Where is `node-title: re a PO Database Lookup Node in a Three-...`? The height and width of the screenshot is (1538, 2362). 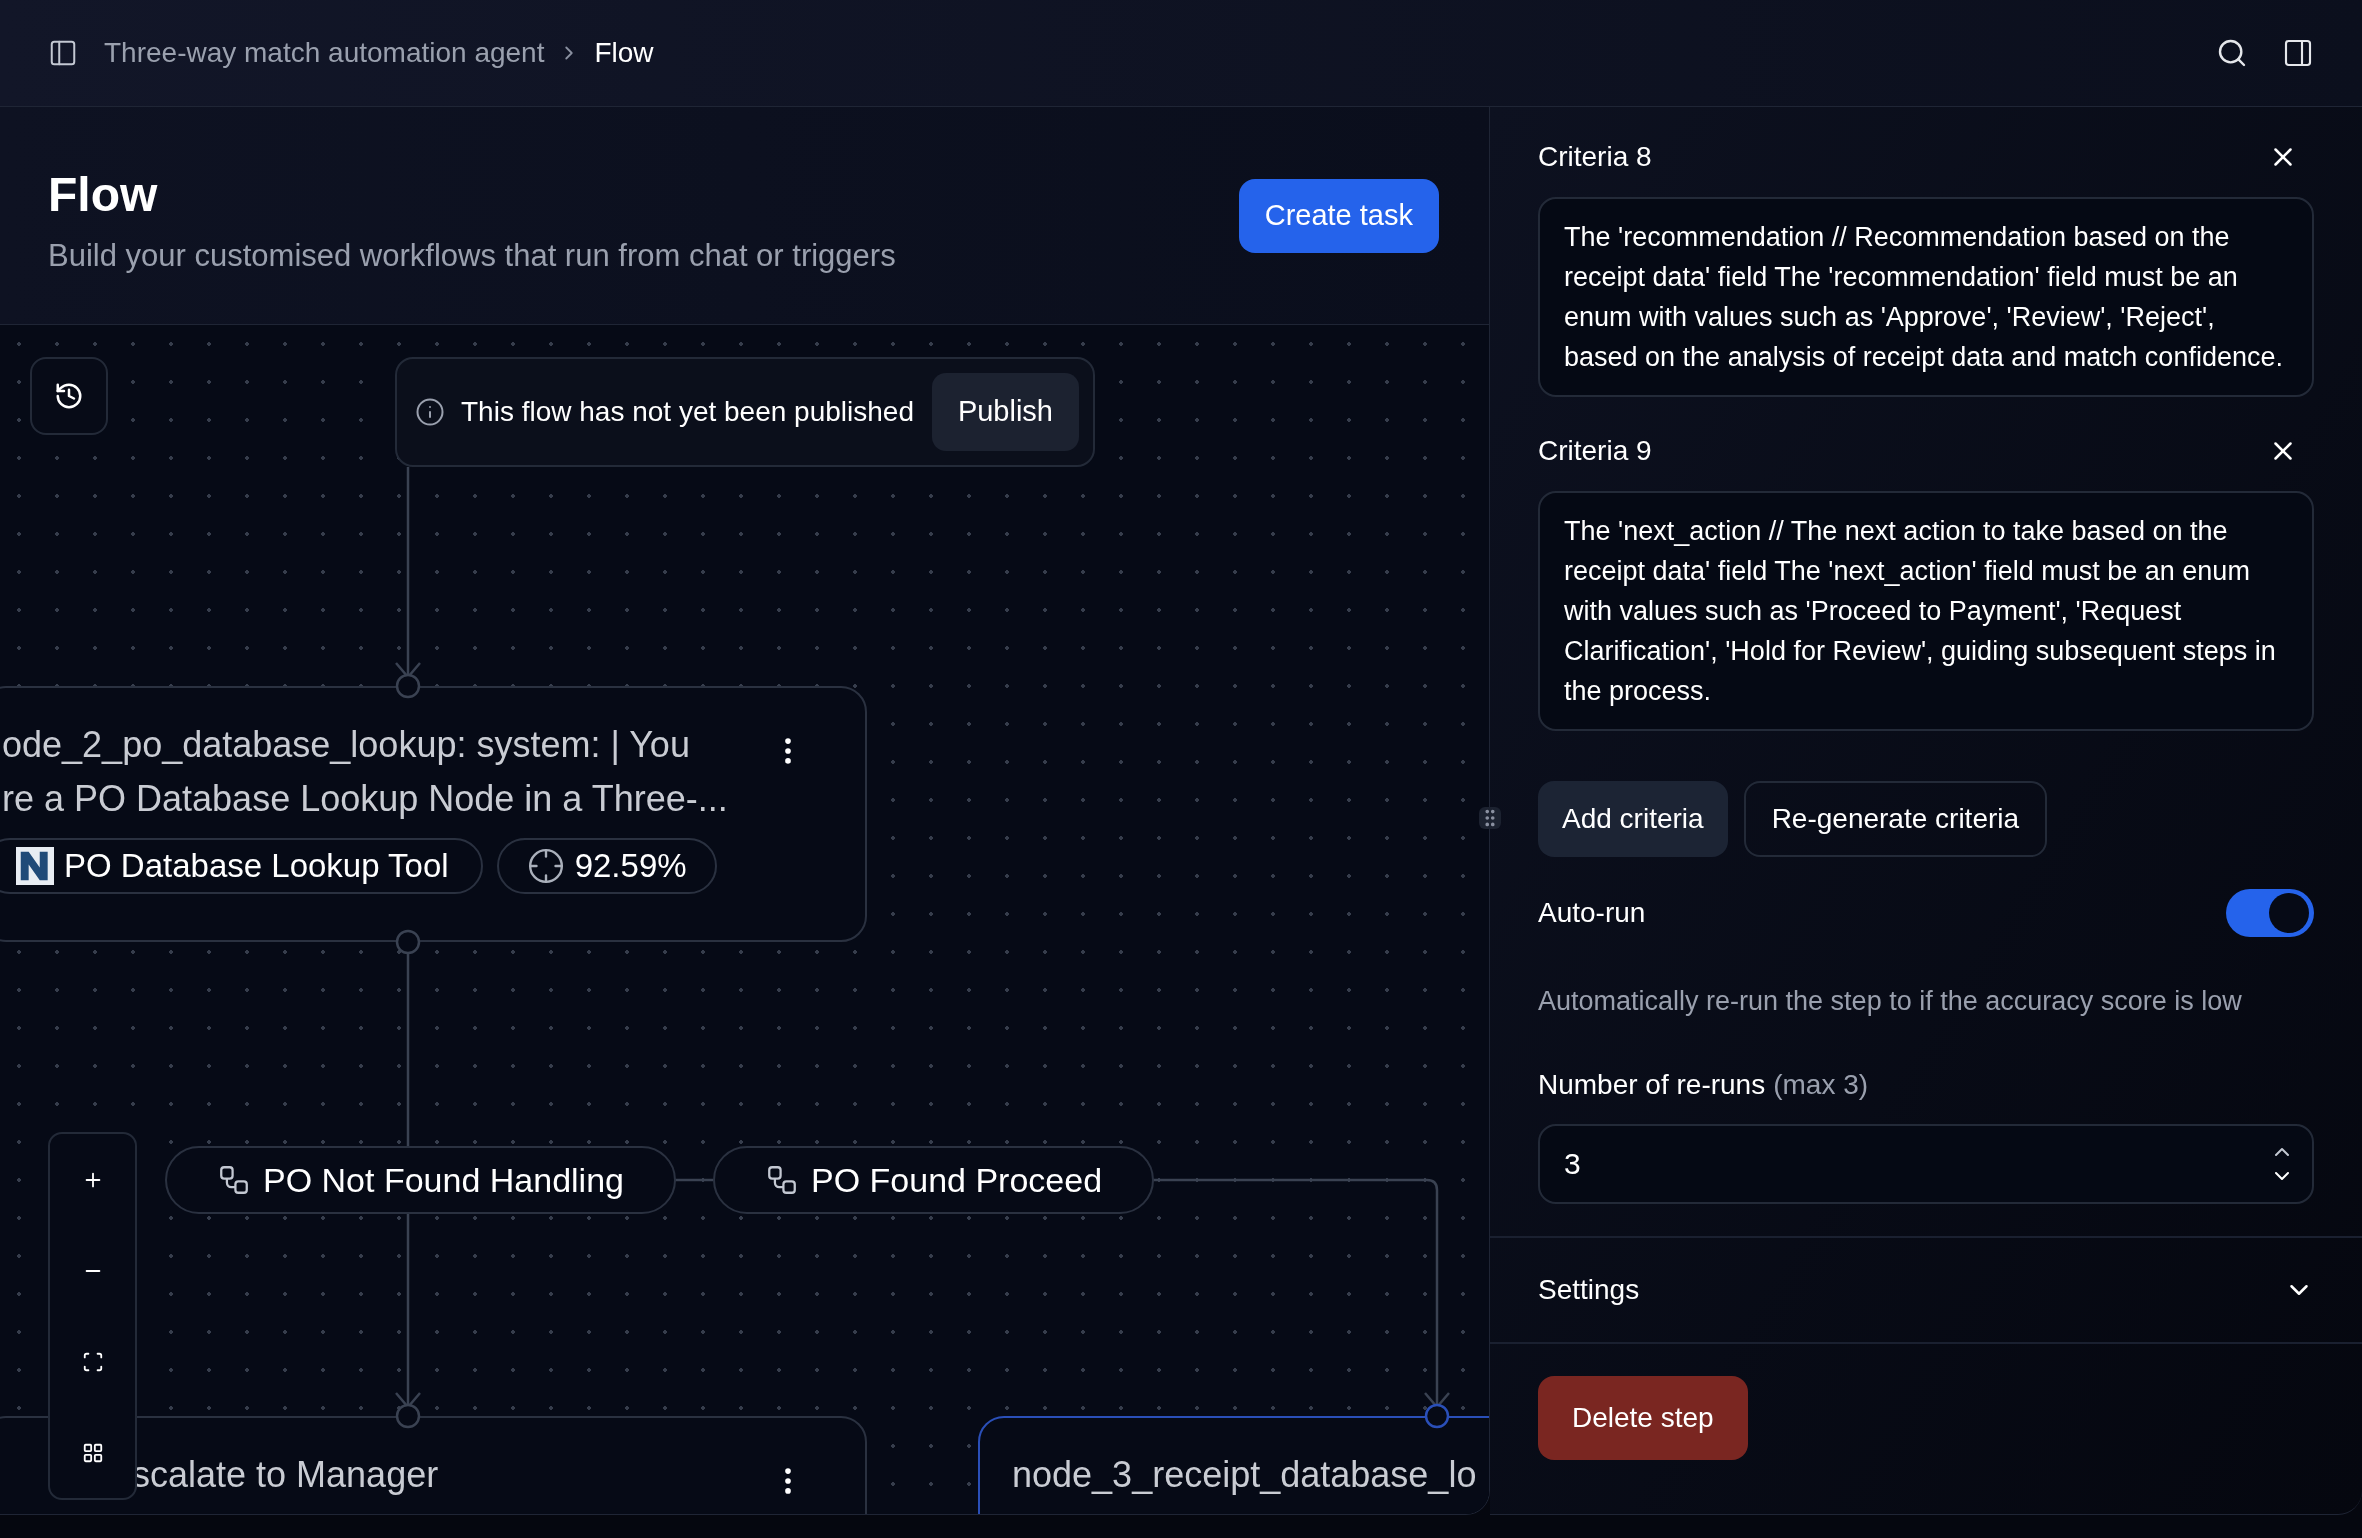
node-title: re a PO Database Lookup Node in a Three-... is located at coordinates (365, 799).